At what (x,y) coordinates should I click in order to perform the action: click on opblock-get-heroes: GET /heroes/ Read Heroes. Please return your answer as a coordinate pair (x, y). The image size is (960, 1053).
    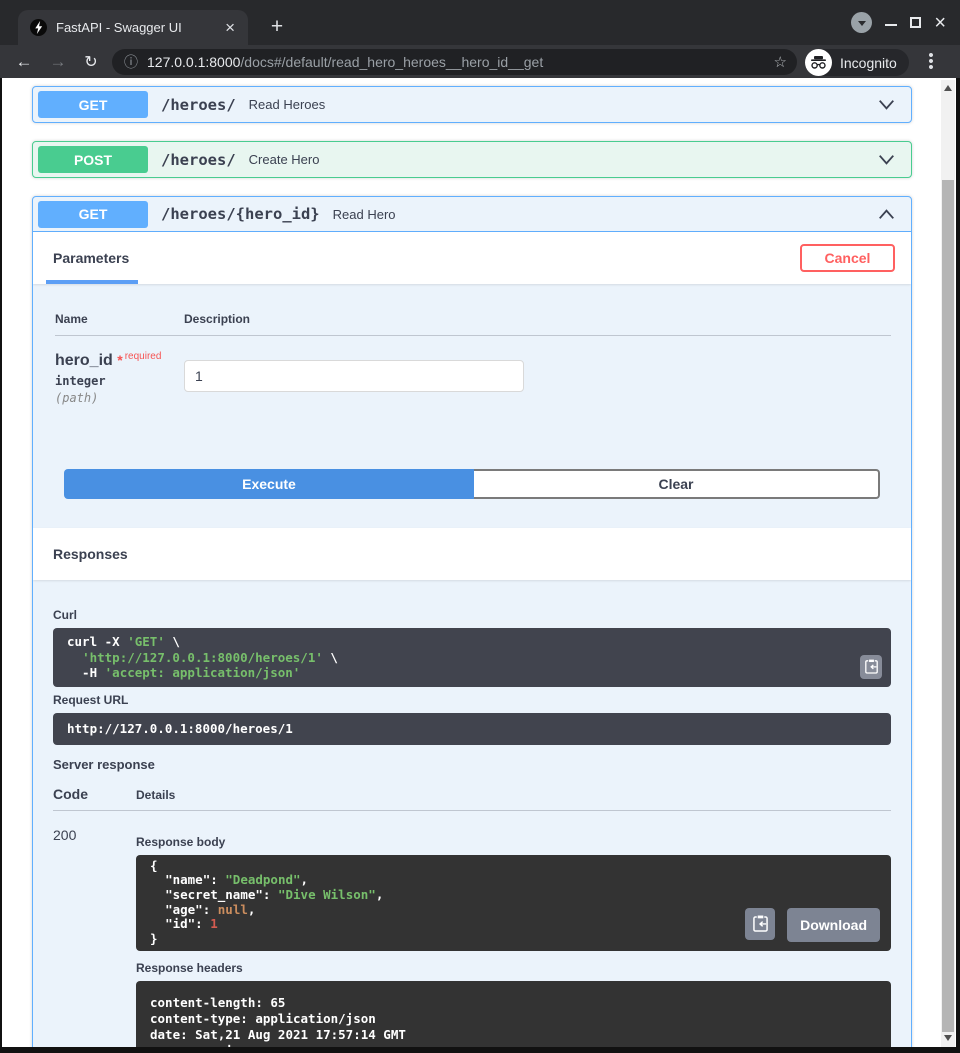
    Looking at the image, I should click on (472, 104).